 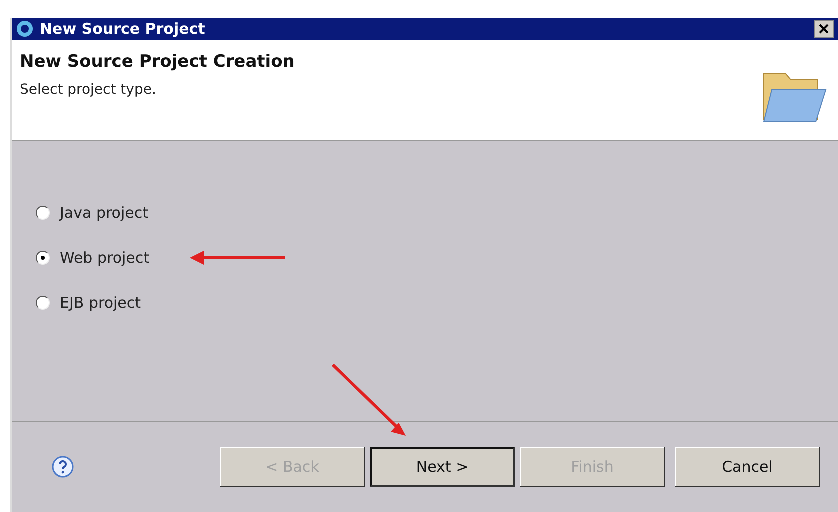 I want to click on window-title: New Source Project, so click(x=123, y=29).